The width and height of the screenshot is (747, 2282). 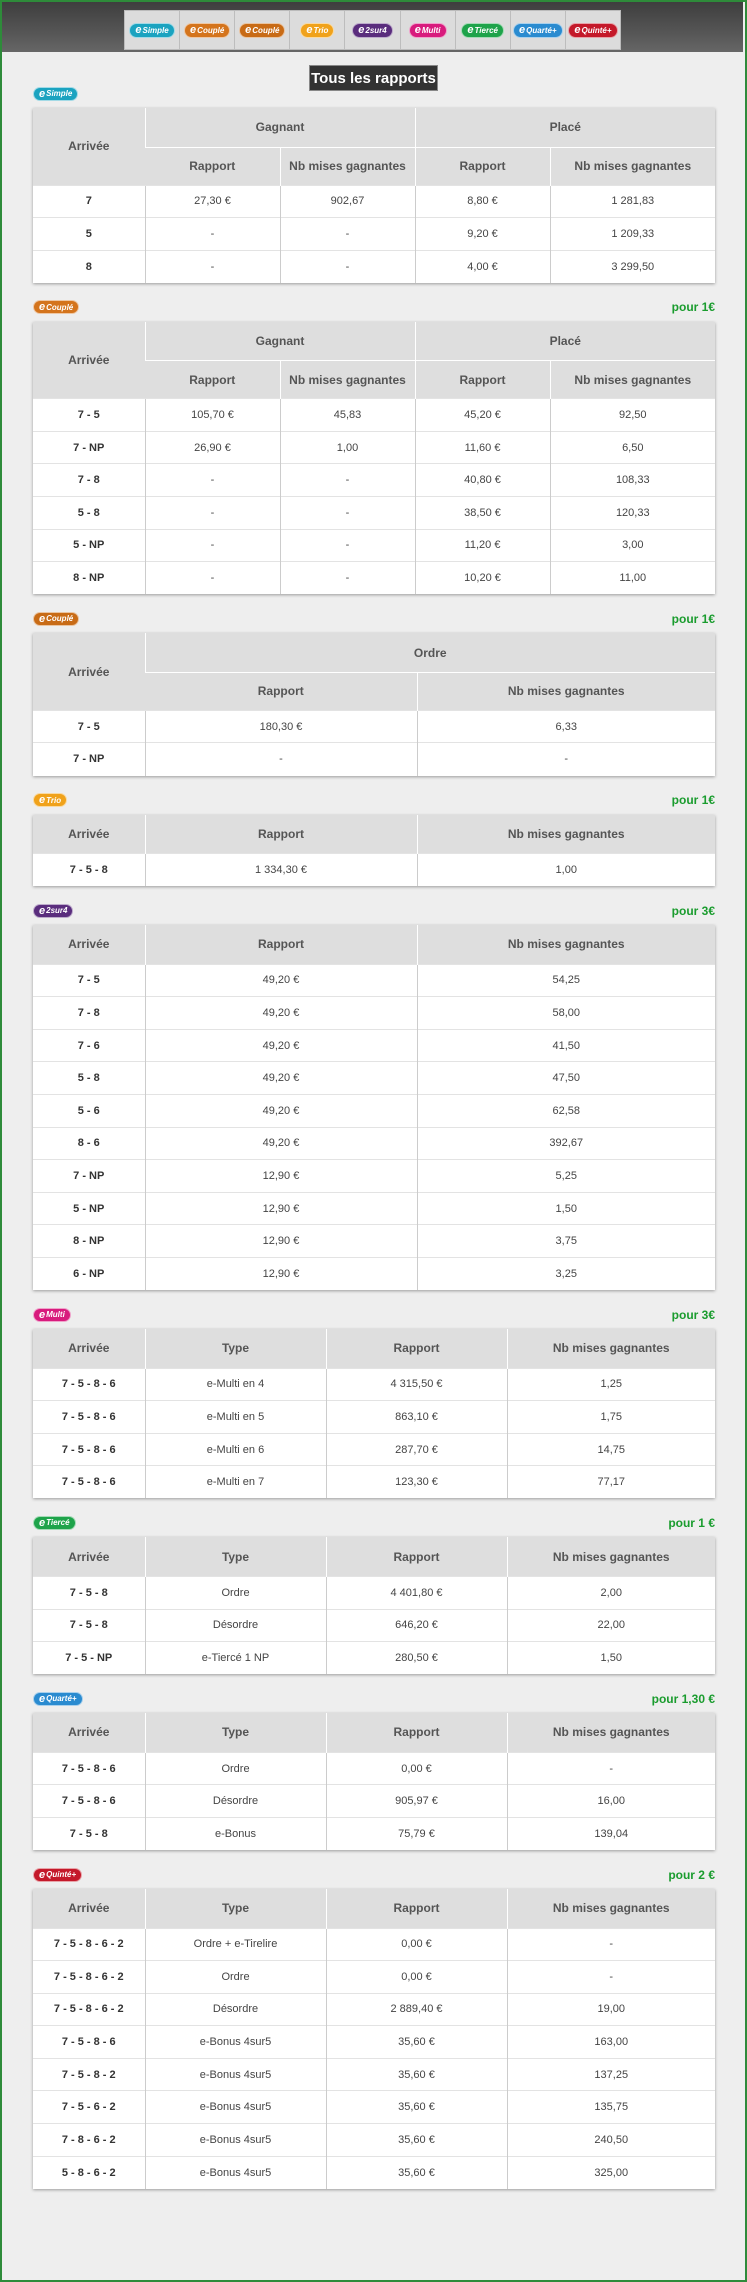 What do you see at coordinates (52, 1314) in the screenshot?
I see `bet-logo-multi: e Multi` at bounding box center [52, 1314].